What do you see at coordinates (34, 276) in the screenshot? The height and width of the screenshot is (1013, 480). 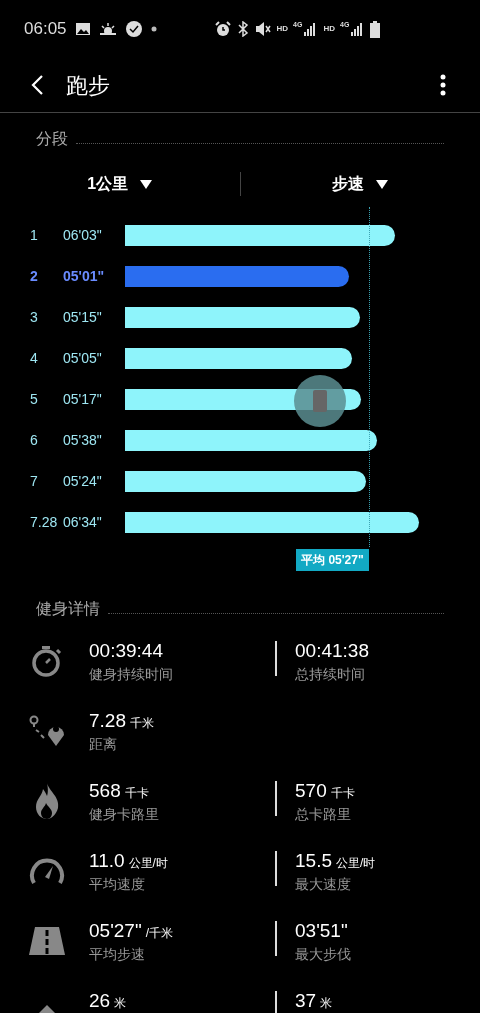 I see `split-distance: 2` at bounding box center [34, 276].